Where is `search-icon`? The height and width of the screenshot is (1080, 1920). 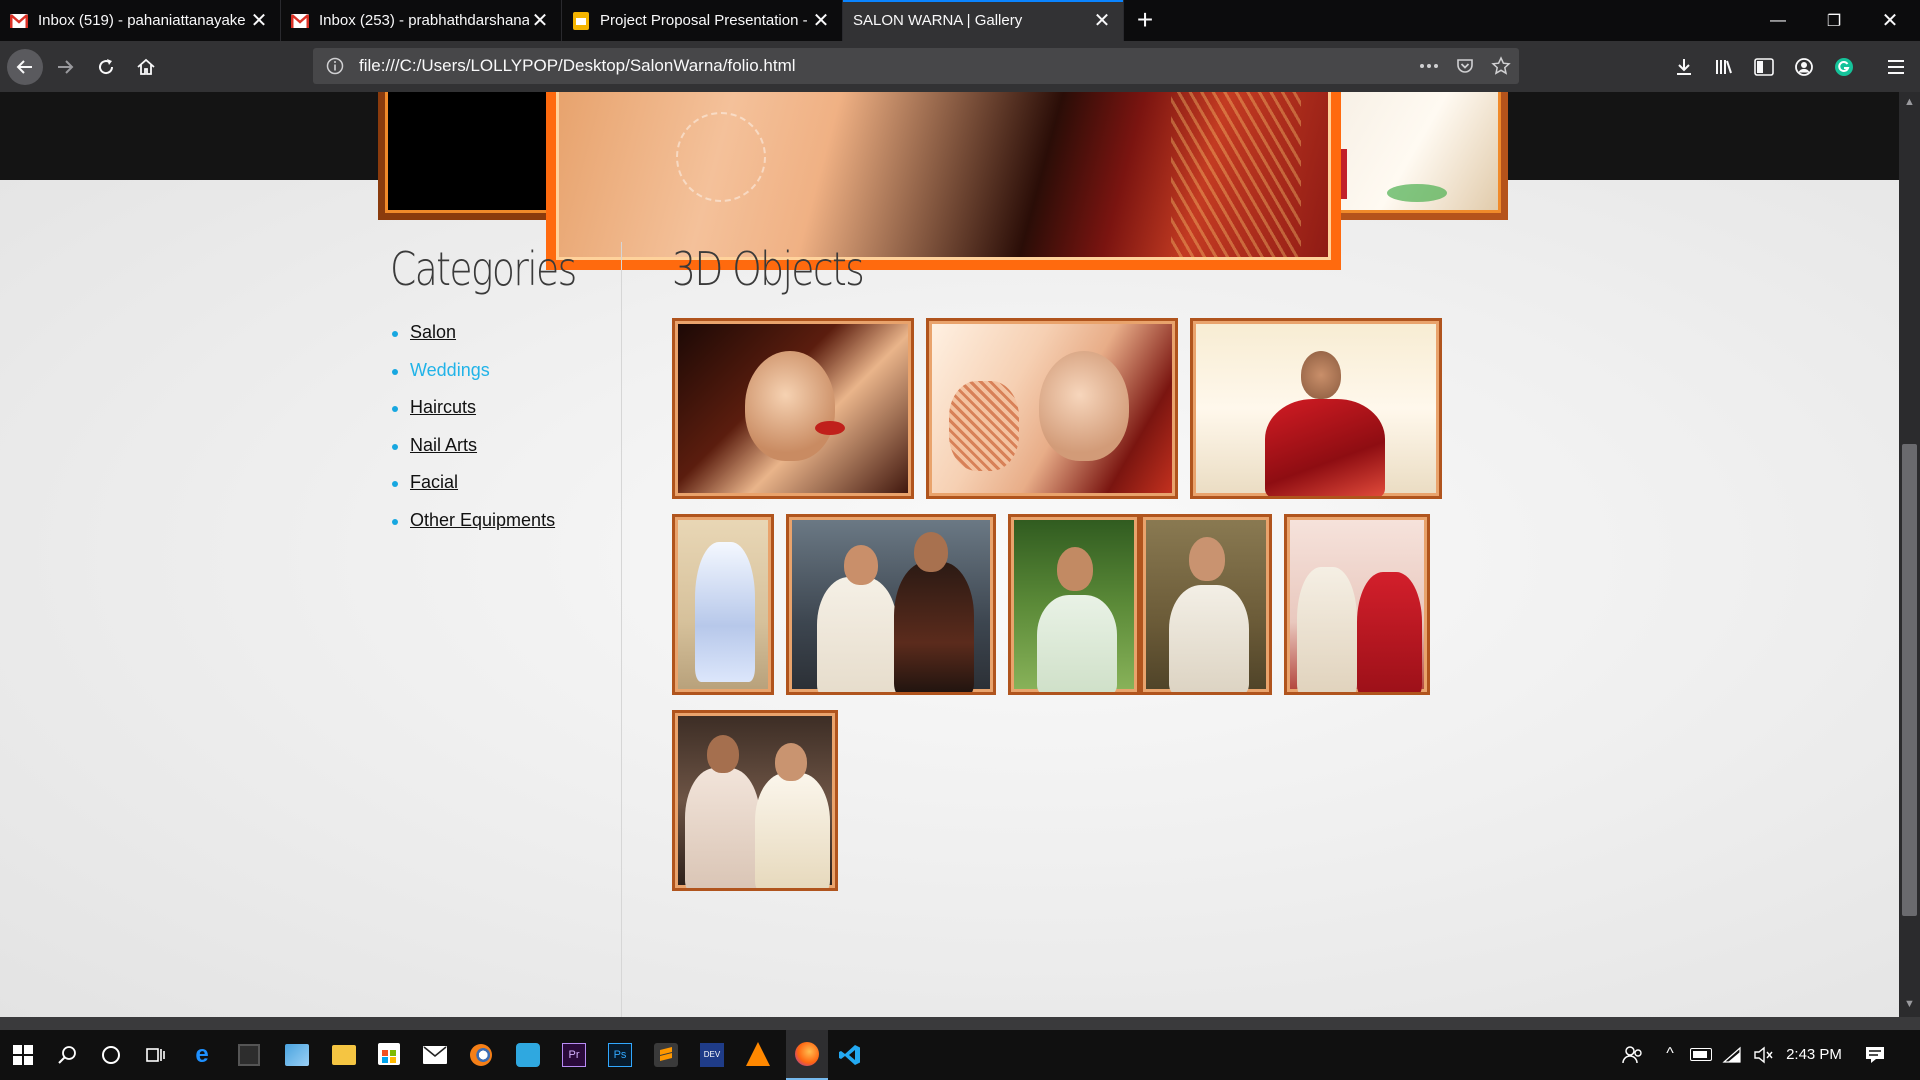
search-icon is located at coordinates (67, 1055).